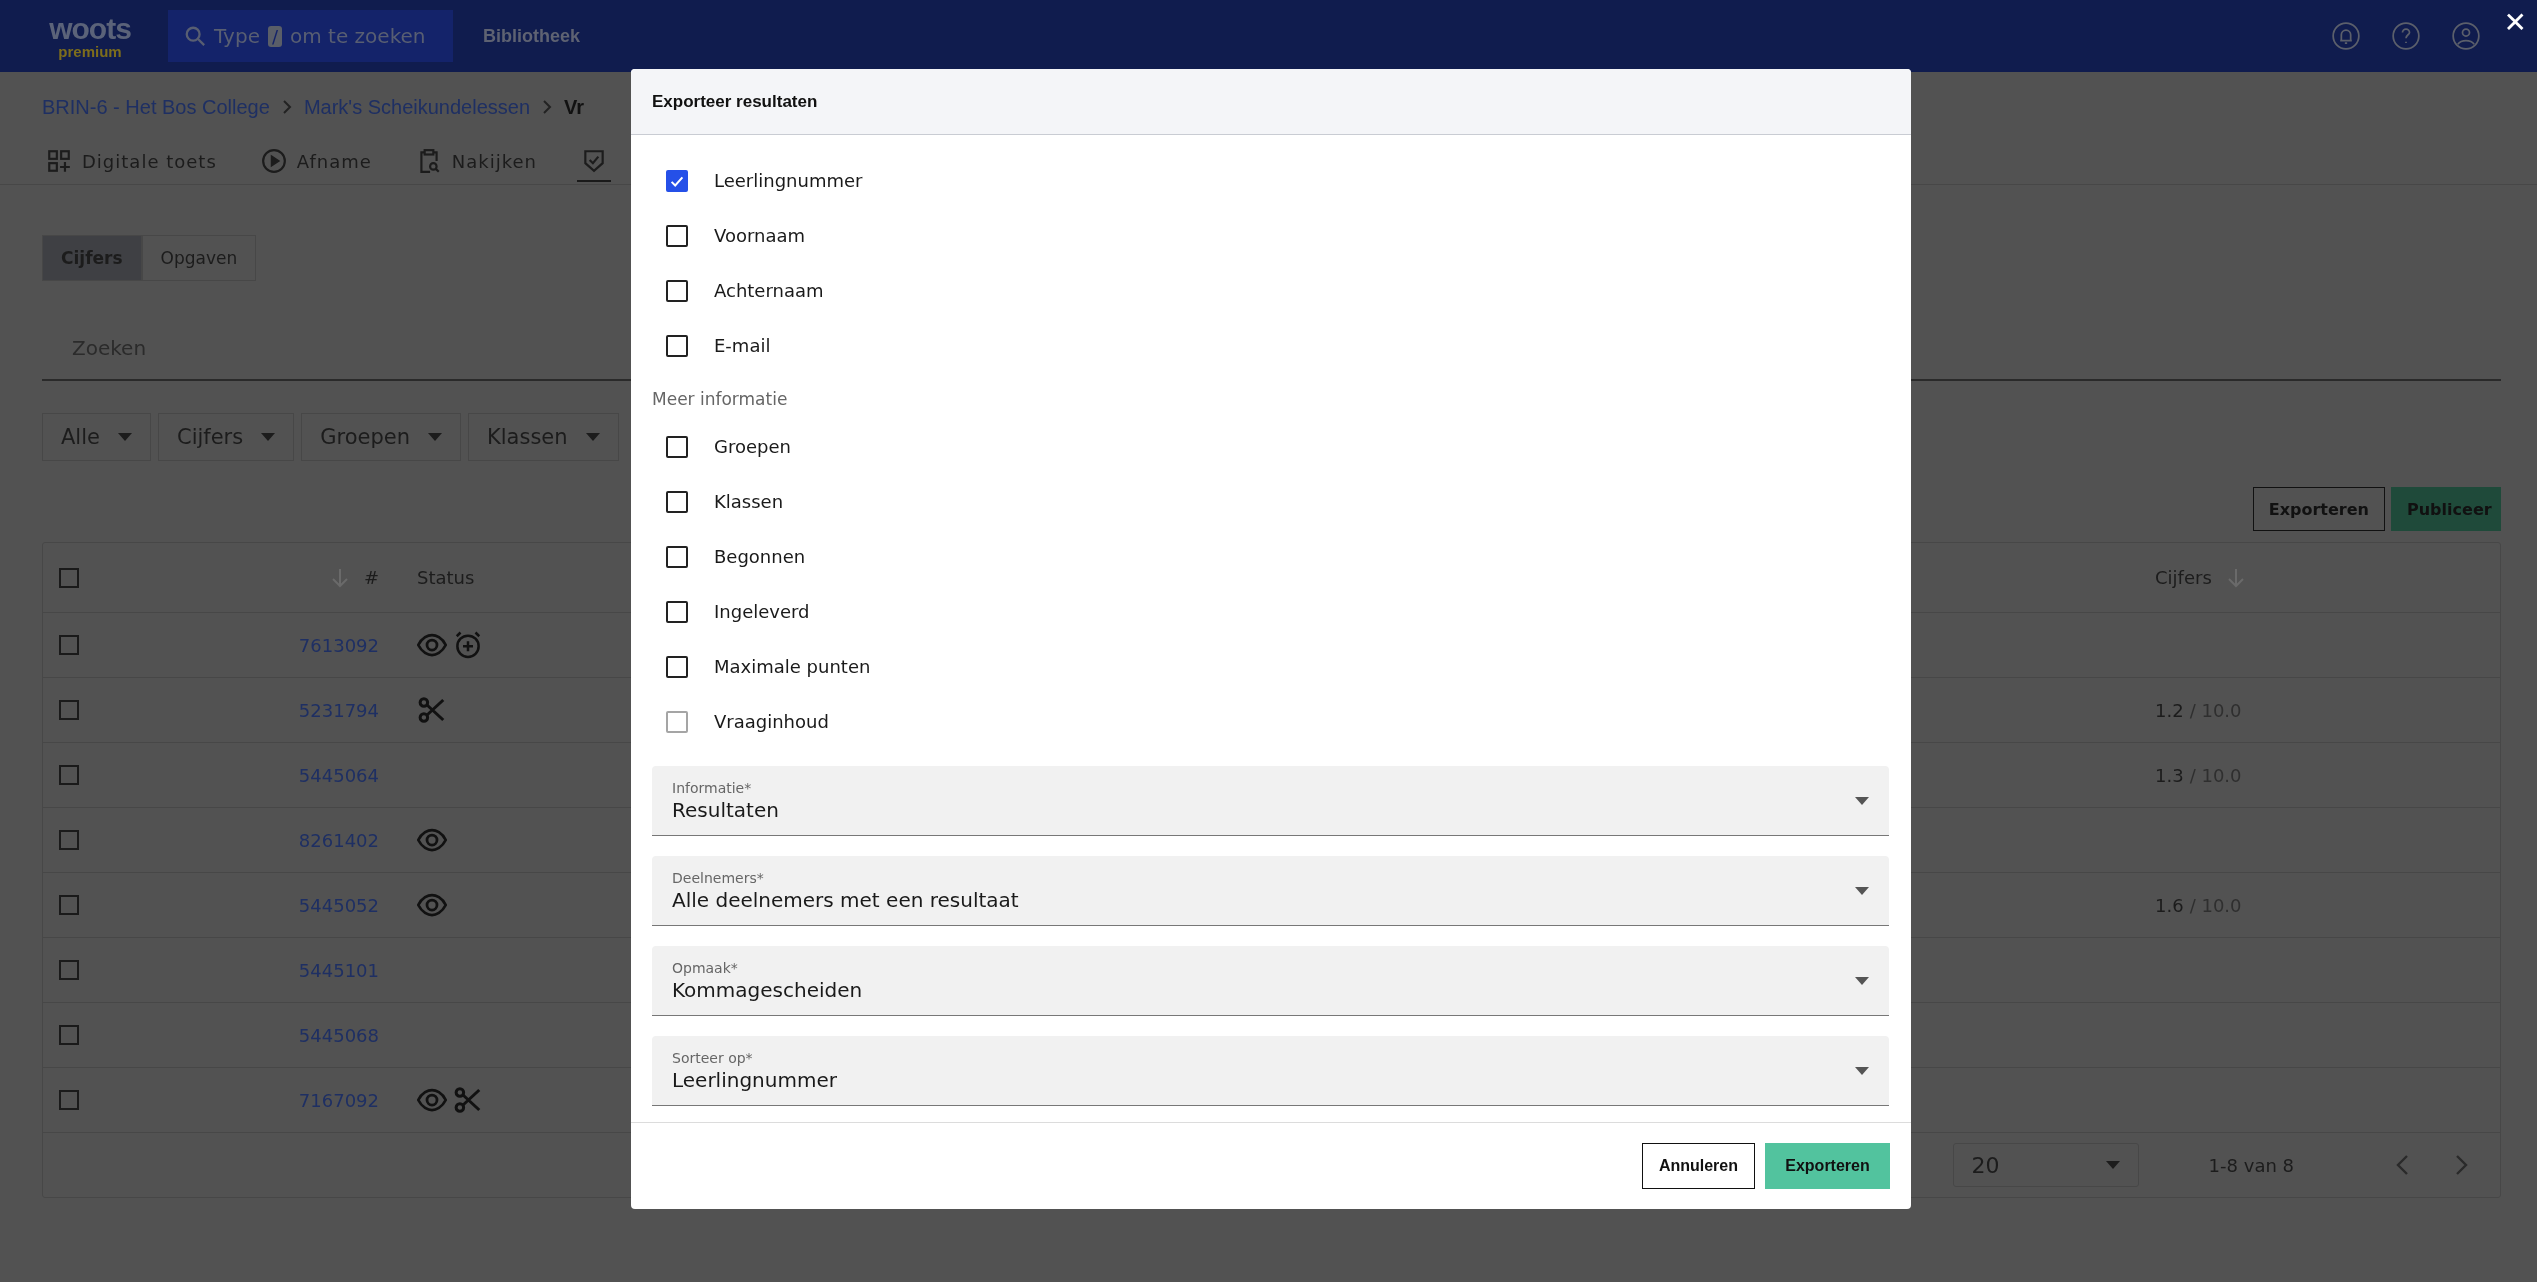 The height and width of the screenshot is (1282, 2537). What do you see at coordinates (59, 161) in the screenshot?
I see `grid-plus-icon` at bounding box center [59, 161].